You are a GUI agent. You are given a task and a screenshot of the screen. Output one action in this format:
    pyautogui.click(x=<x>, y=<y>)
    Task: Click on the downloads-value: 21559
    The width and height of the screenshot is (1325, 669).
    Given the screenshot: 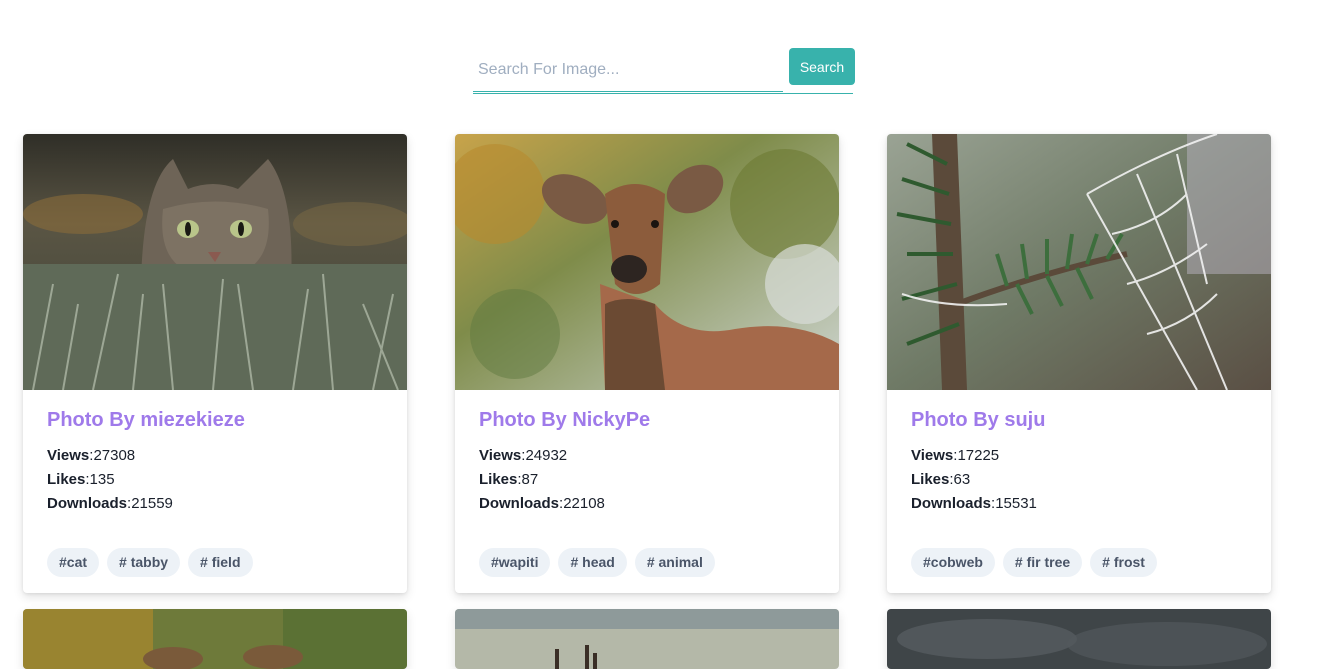 What is the action you would take?
    pyautogui.click(x=152, y=503)
    